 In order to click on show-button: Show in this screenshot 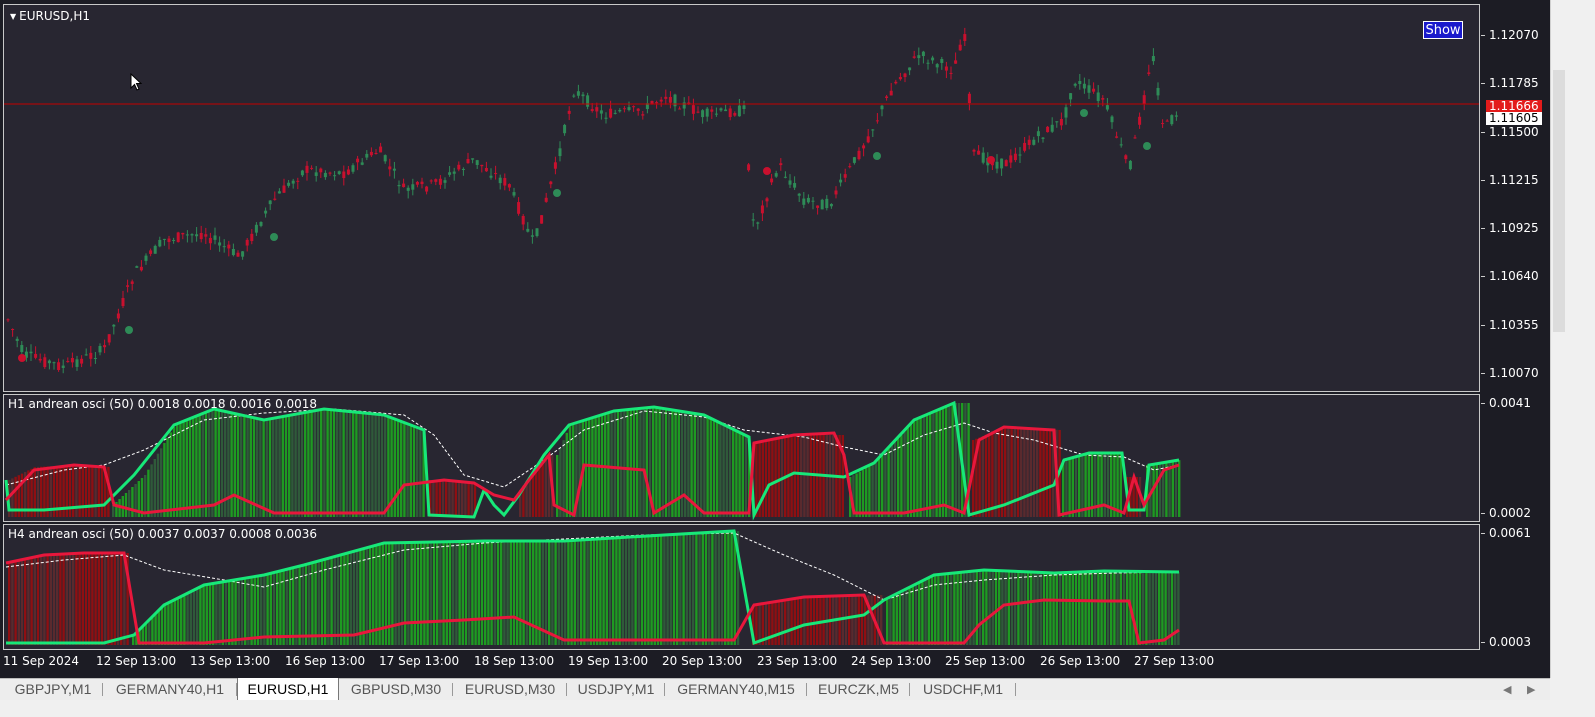, I will do `click(1443, 30)`.